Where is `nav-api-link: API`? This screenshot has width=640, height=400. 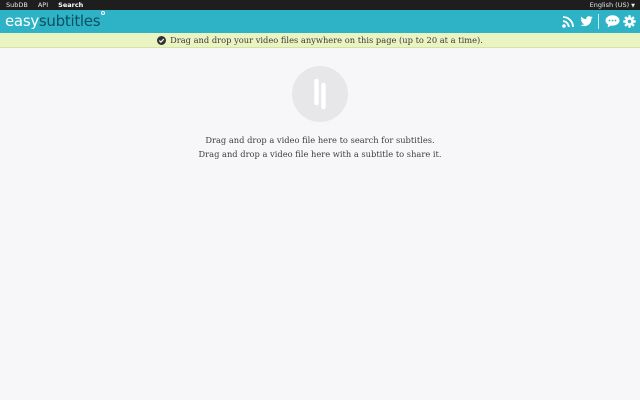 nav-api-link: API is located at coordinates (43, 5).